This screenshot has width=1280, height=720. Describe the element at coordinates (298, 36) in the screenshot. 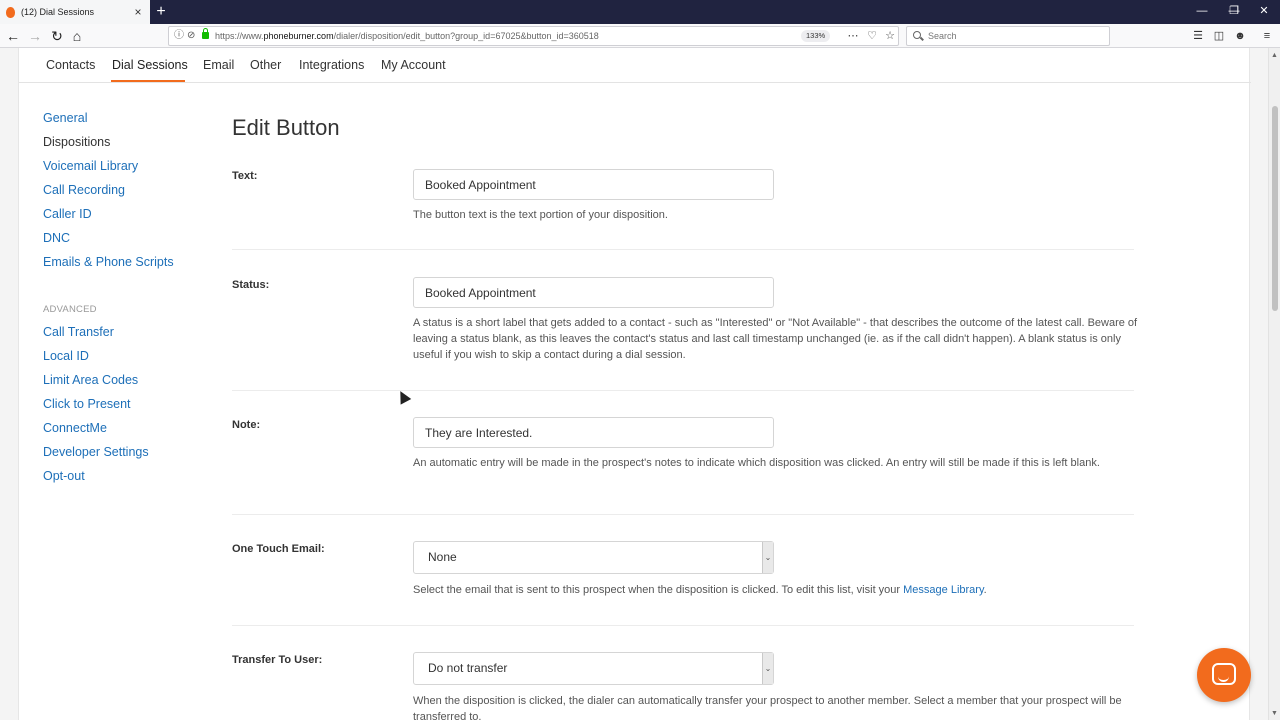

I see `url-domain: phoneburner.com` at that location.